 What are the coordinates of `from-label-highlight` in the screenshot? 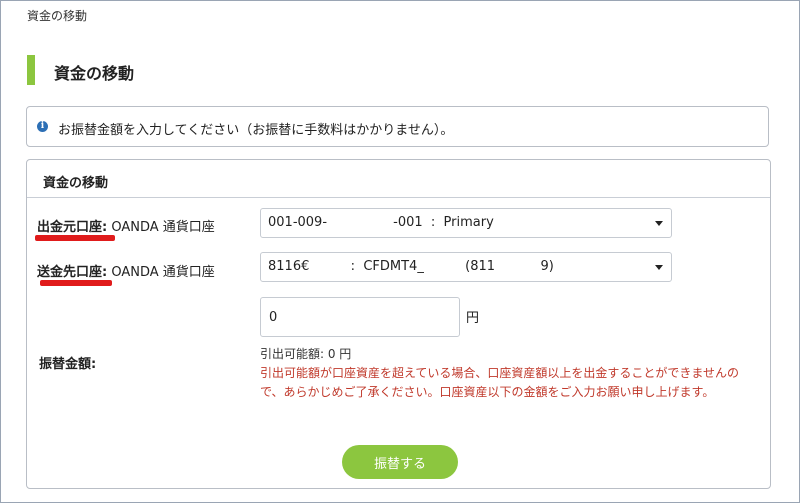 It's located at (75, 238).